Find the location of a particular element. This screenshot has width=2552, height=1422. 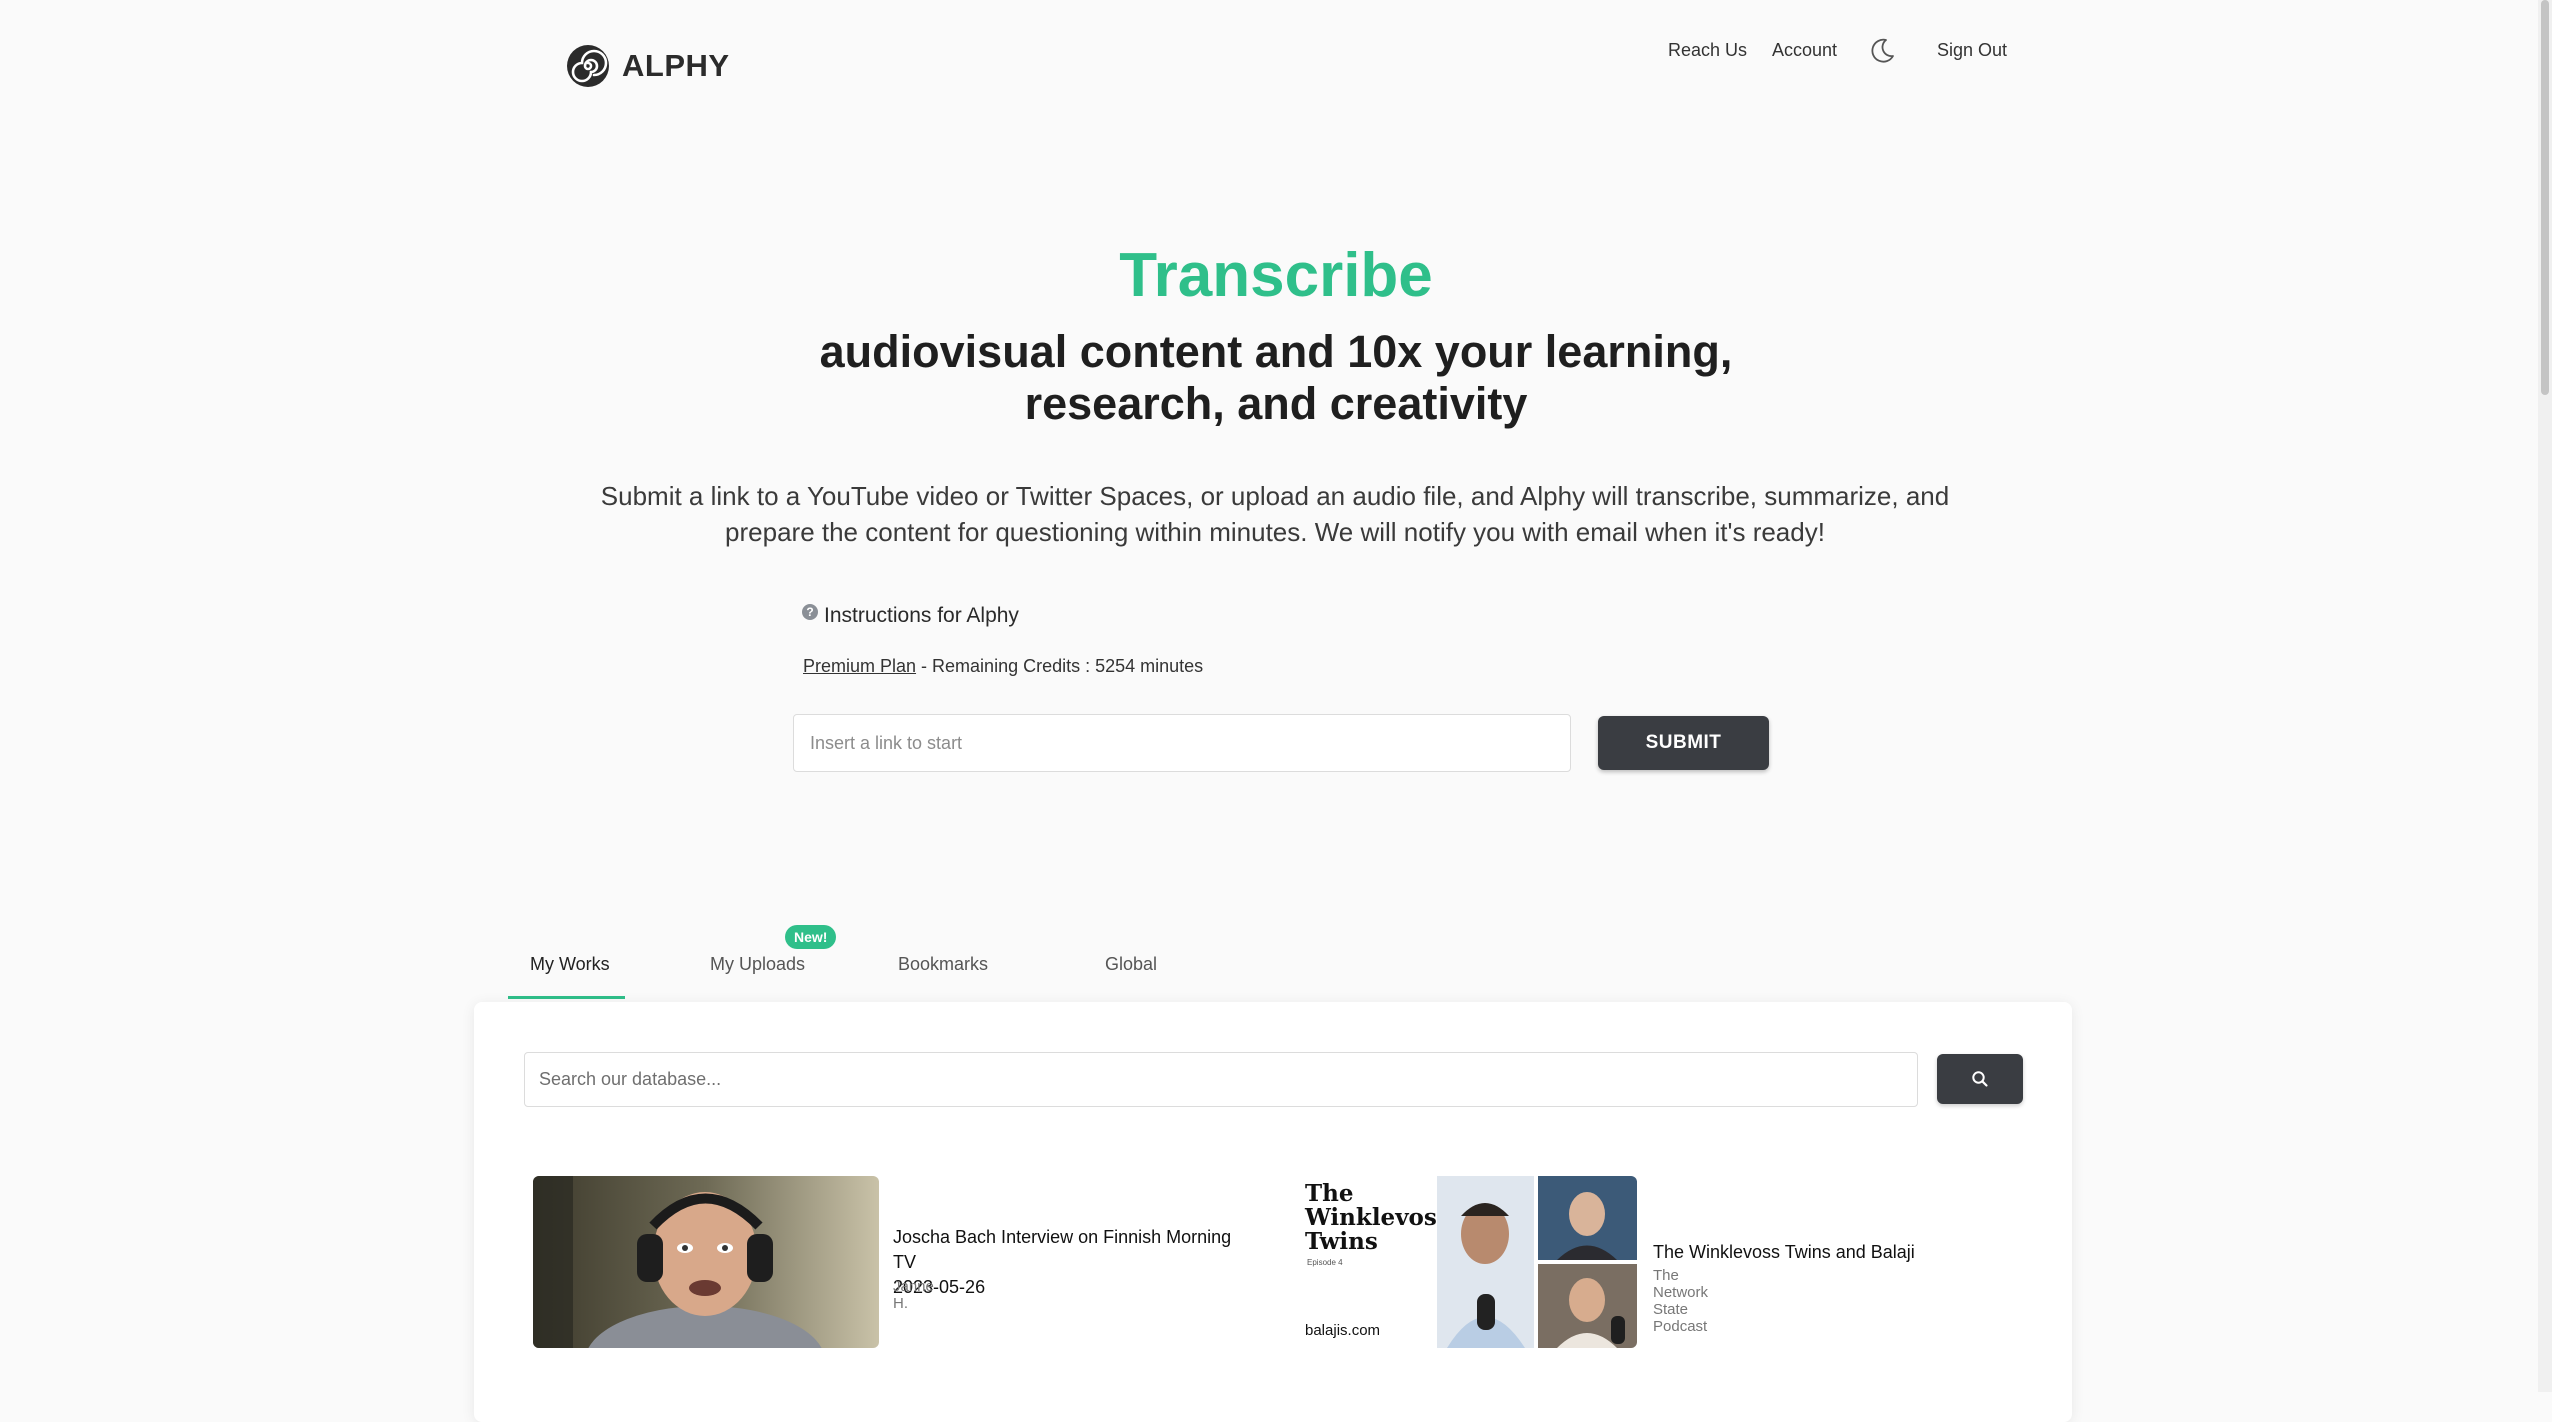

tab-global: Global is located at coordinates (1131, 964).